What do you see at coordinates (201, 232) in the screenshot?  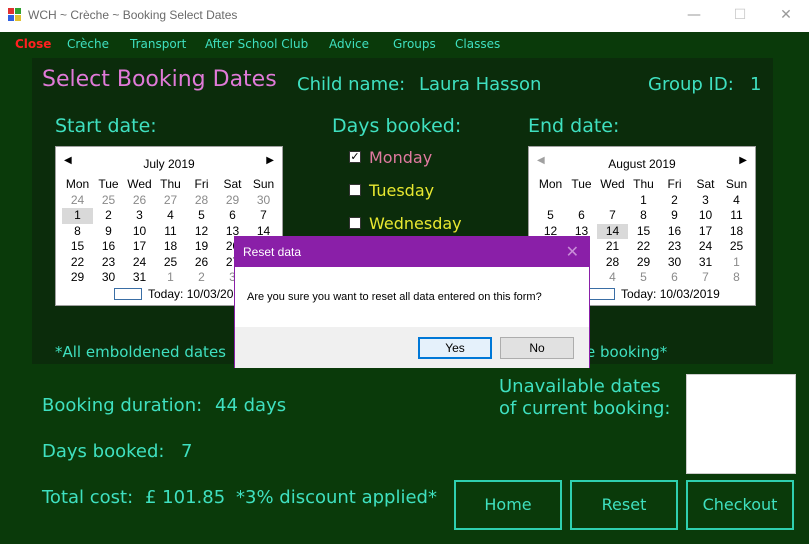 I see `calendar-day: 12` at bounding box center [201, 232].